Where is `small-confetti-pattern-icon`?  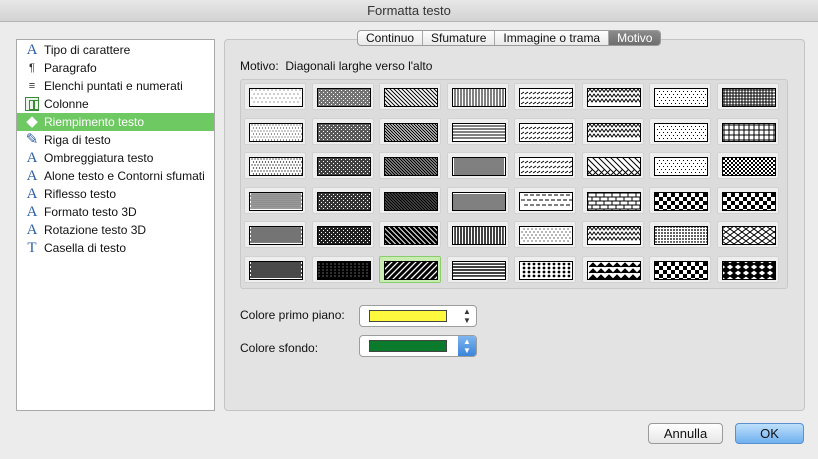 small-confetti-pattern-icon is located at coordinates (681, 97).